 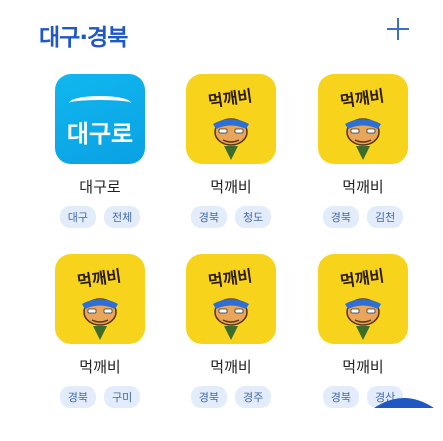 I want to click on area-tag: 구미, so click(x=122, y=397).